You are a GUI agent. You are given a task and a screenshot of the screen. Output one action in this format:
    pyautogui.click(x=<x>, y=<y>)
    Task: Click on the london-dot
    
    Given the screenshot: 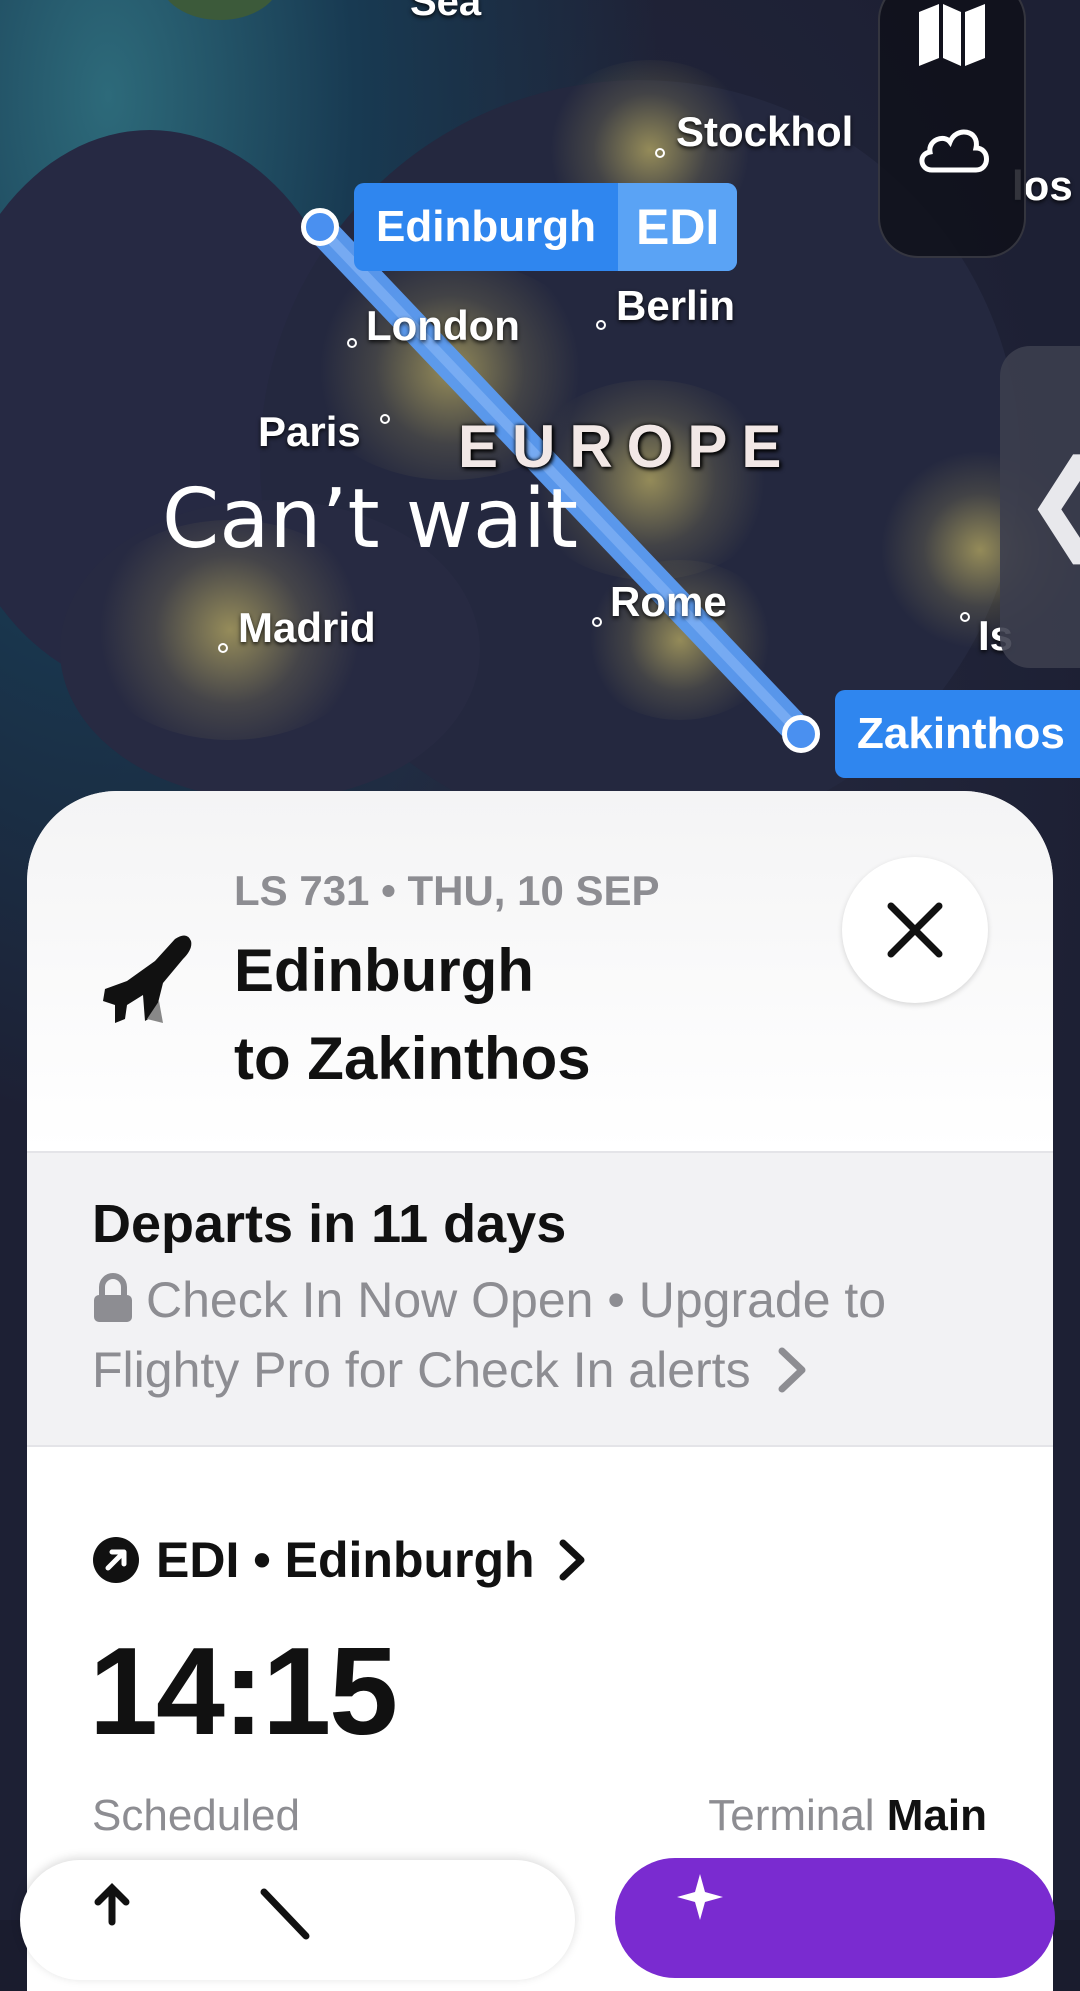 What is the action you would take?
    pyautogui.click(x=352, y=343)
    